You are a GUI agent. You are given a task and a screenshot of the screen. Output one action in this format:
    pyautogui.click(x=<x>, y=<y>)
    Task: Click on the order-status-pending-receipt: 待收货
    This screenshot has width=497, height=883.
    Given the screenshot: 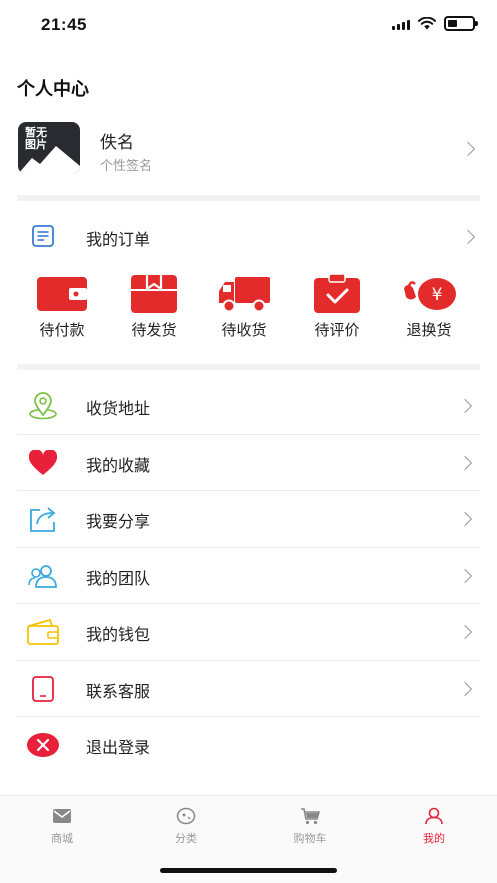 What is the action you would take?
    pyautogui.click(x=244, y=307)
    